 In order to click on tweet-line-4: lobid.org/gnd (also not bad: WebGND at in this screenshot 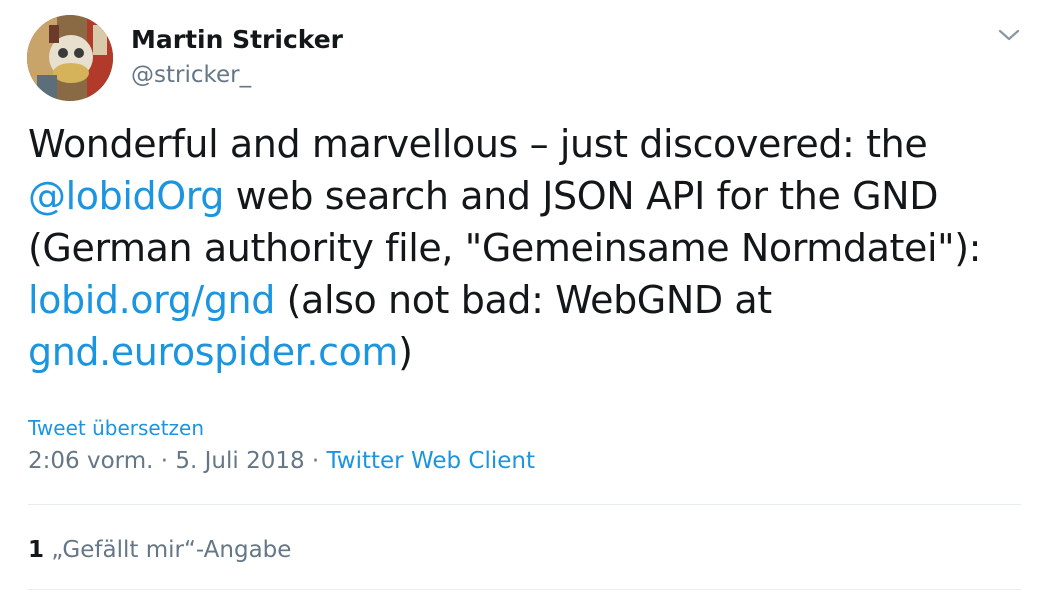, I will do `click(528, 300)`.